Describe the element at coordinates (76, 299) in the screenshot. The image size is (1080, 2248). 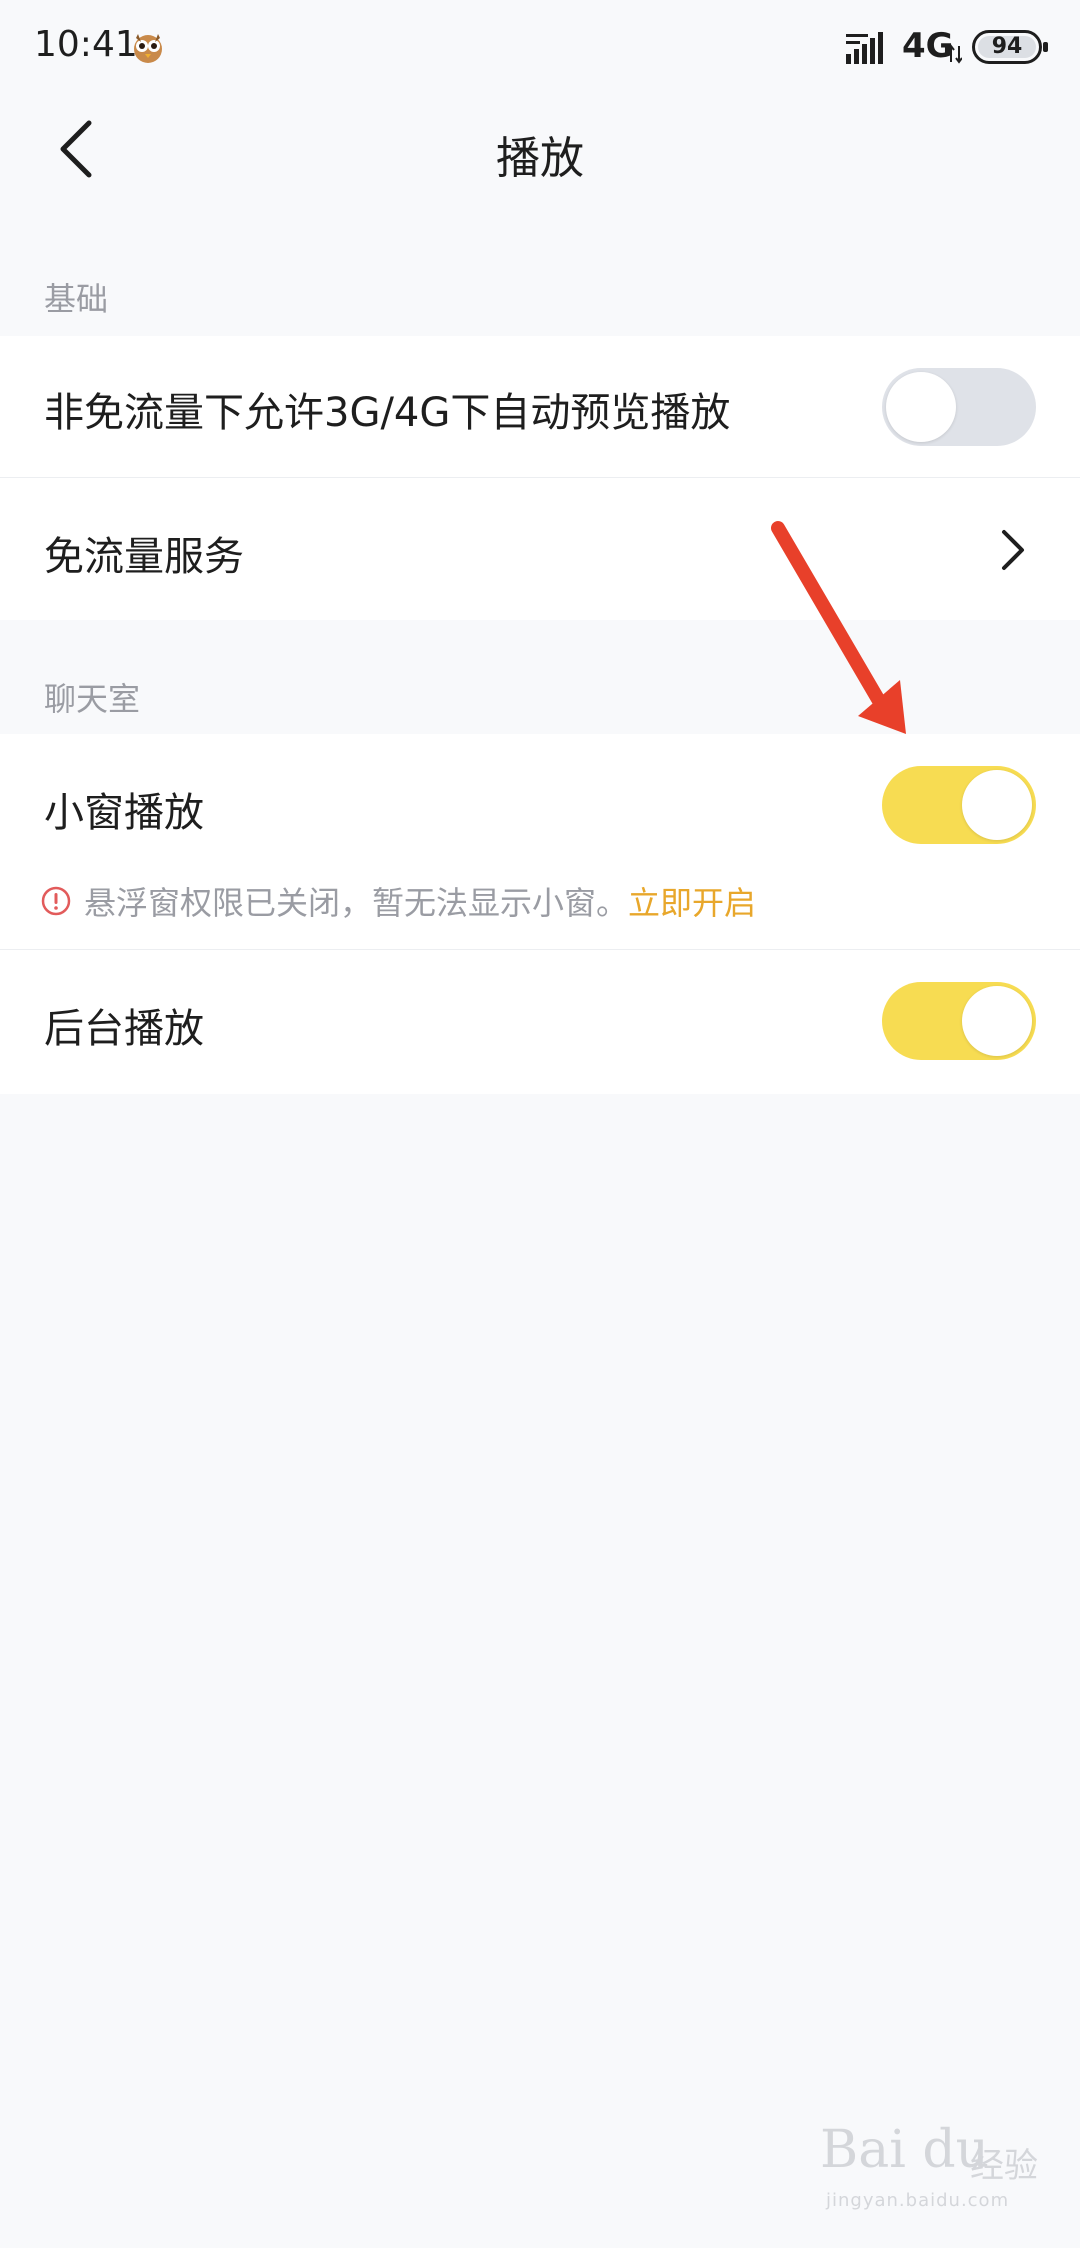
I see `section-header-basic: 基础` at that location.